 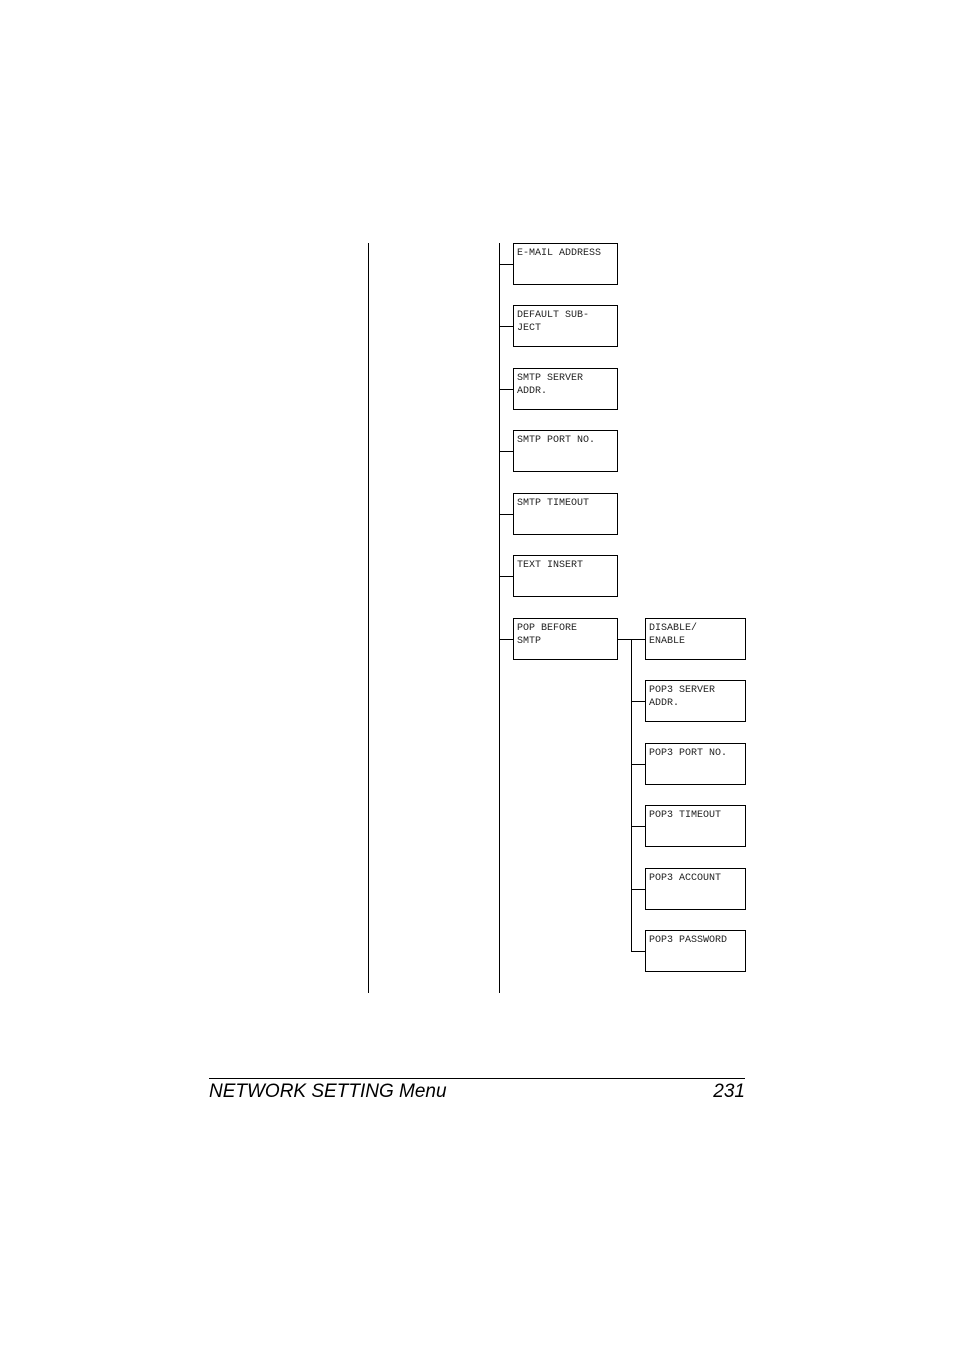 I want to click on menu-item-pop3-account: POP3 ACCOUNT, so click(x=695, y=889).